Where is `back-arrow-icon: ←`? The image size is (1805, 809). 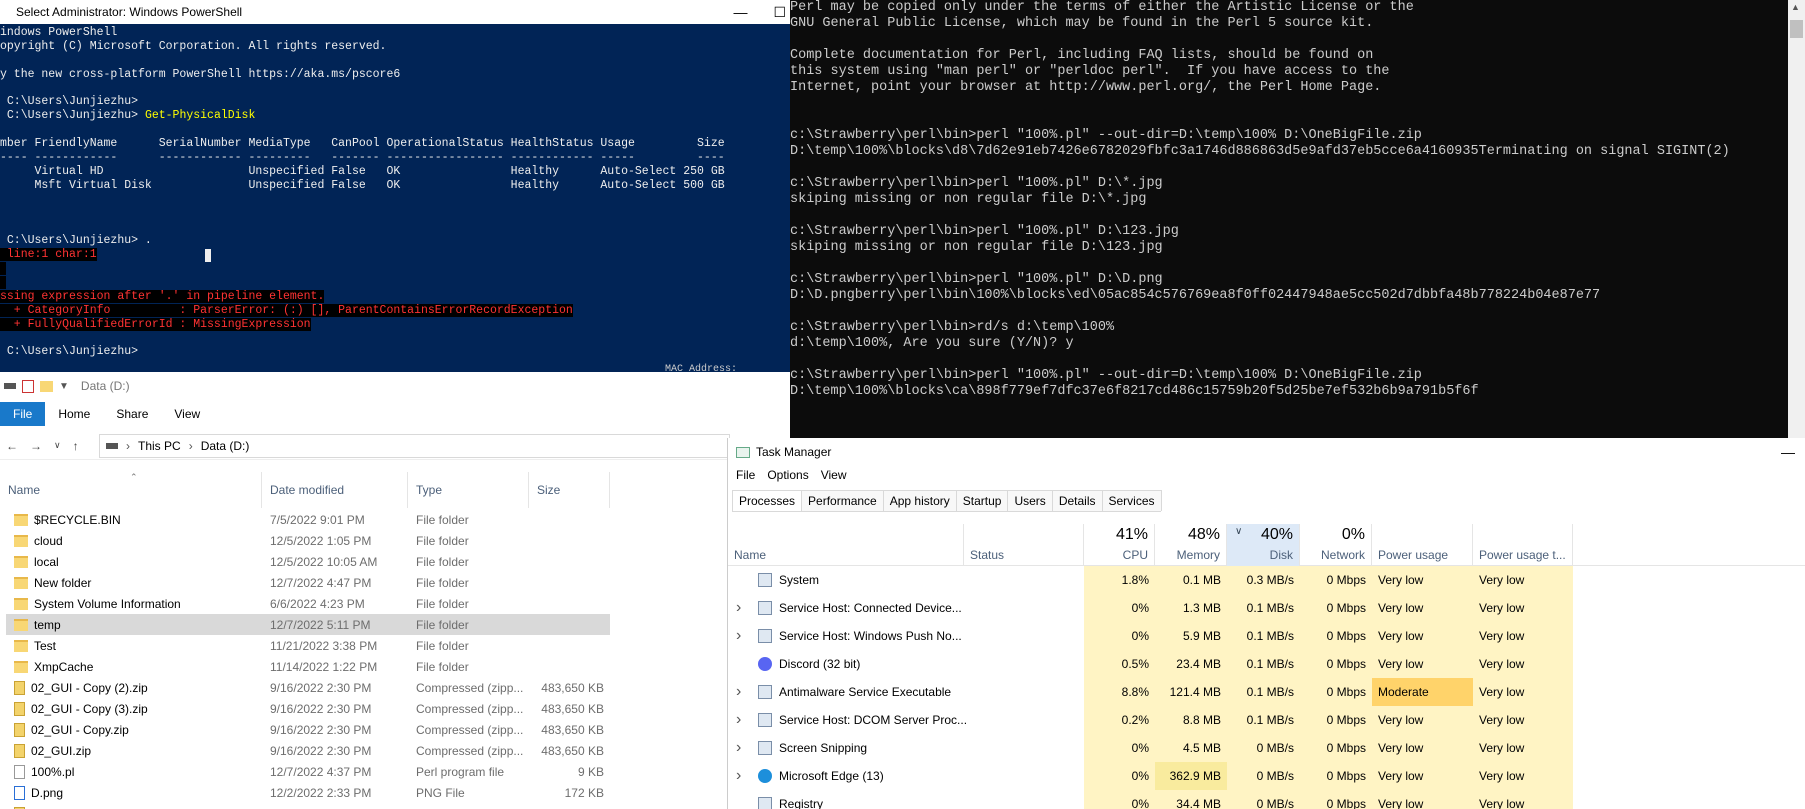 back-arrow-icon: ← is located at coordinates (12, 446).